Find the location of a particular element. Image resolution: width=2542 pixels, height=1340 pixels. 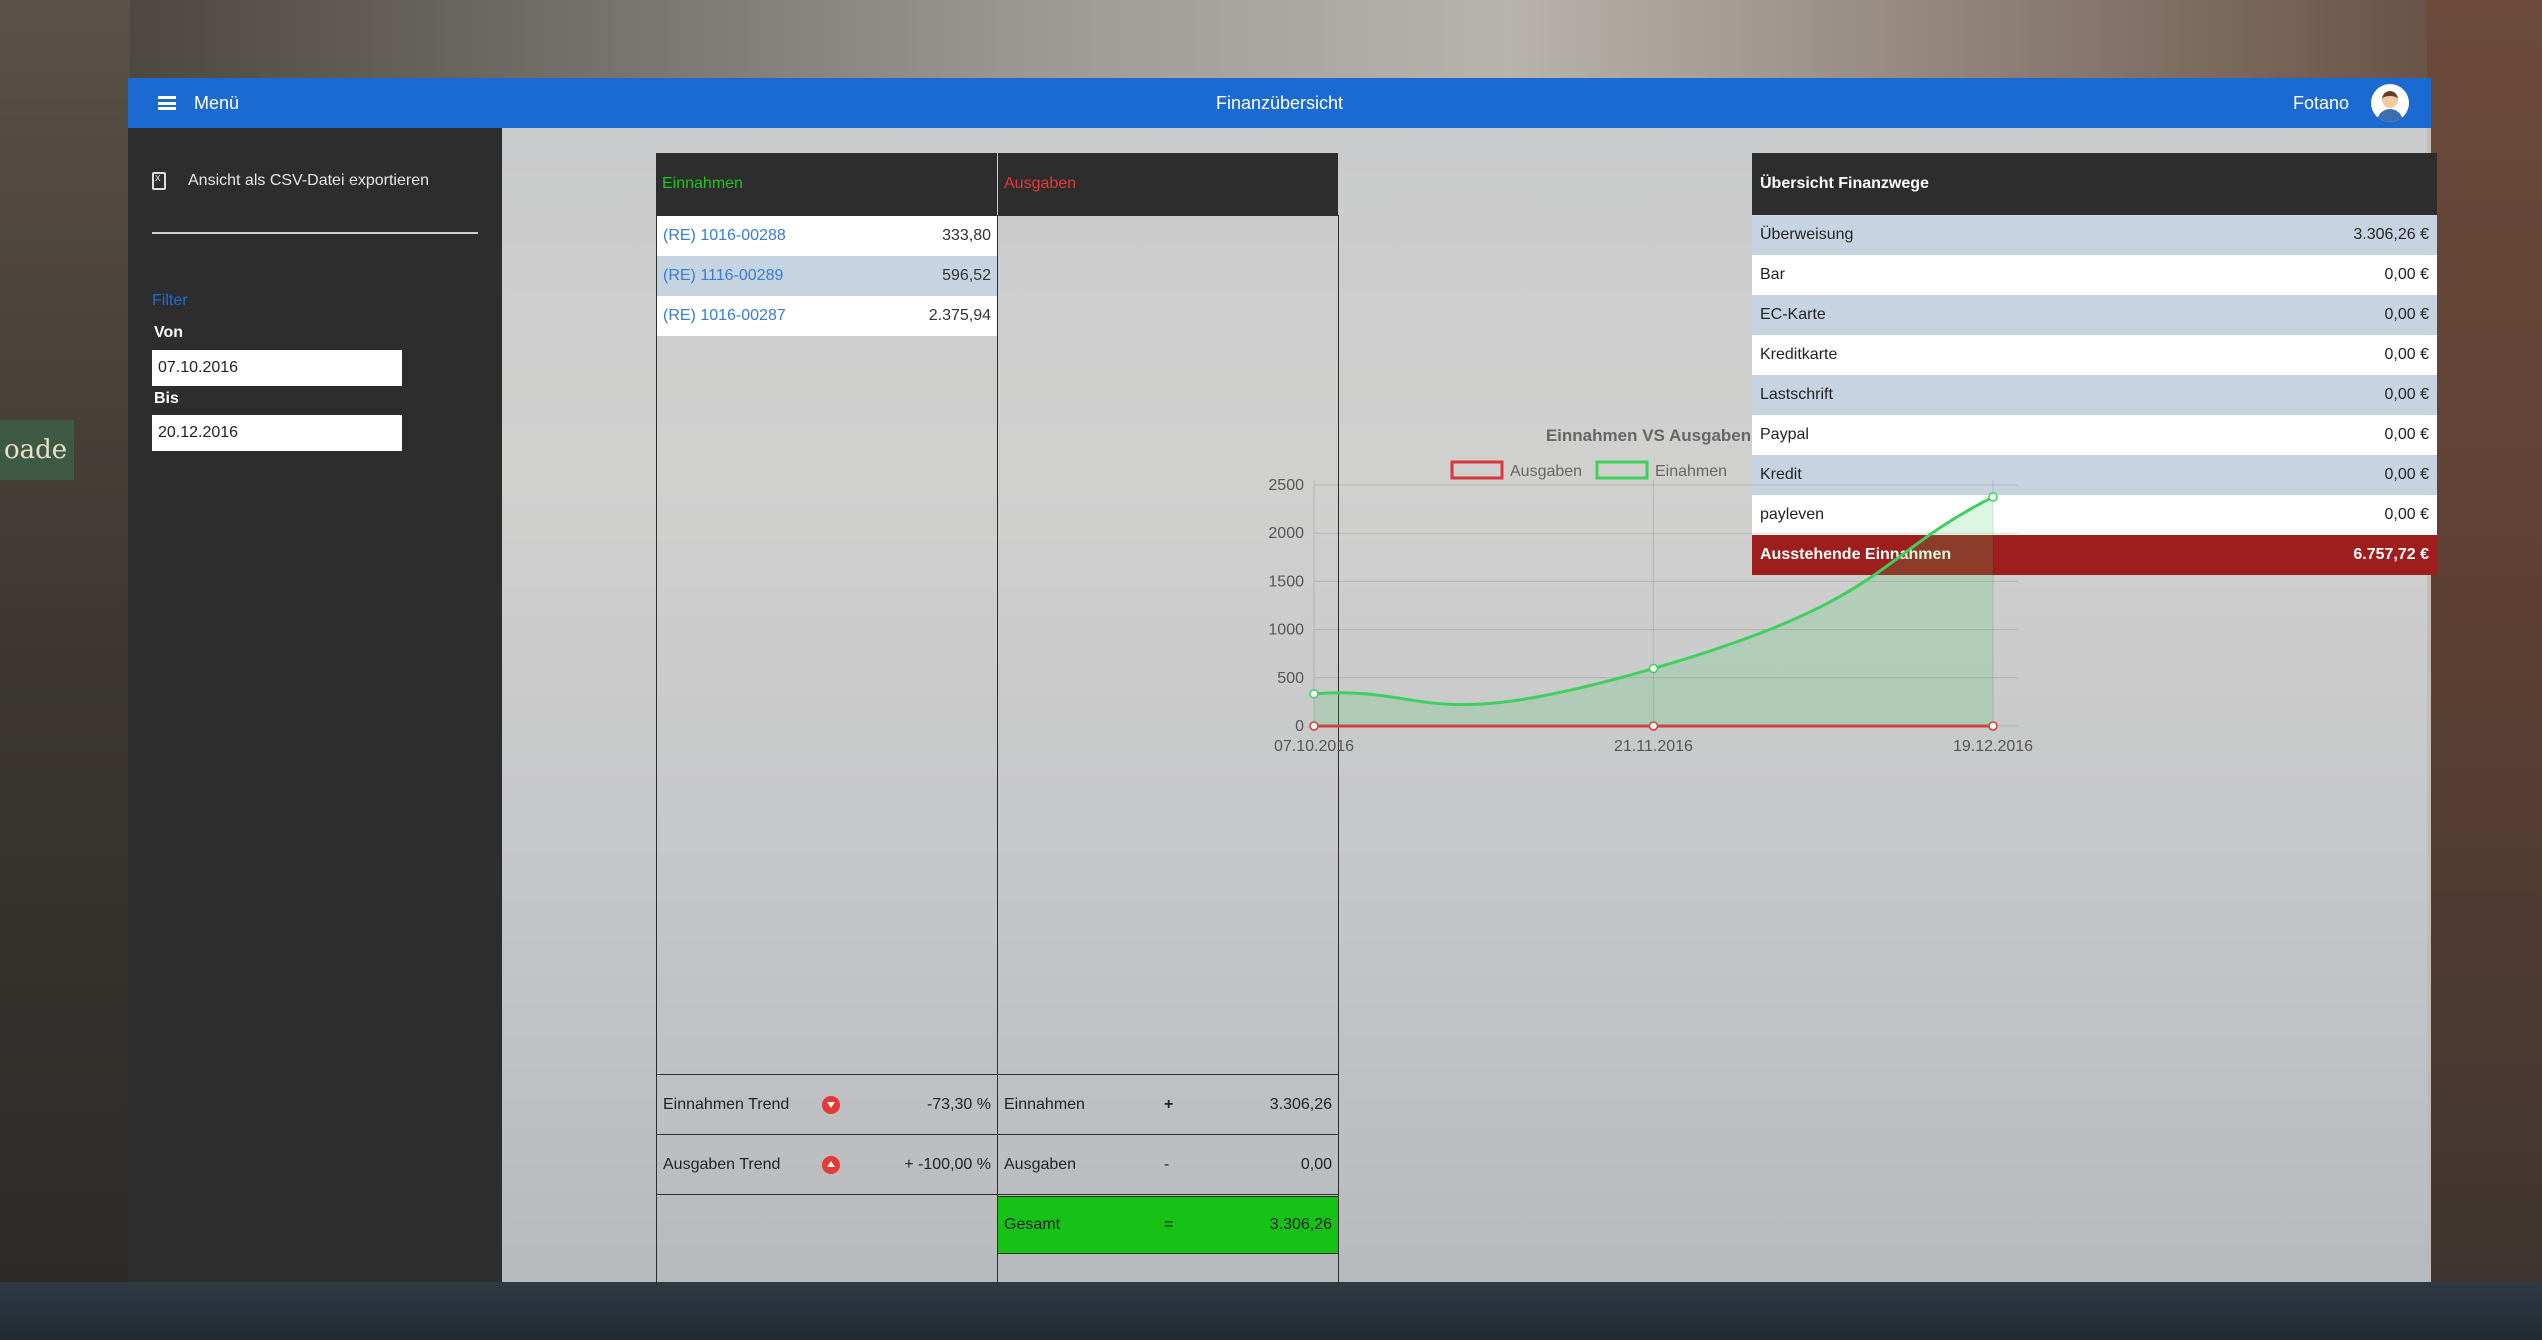

user-name: Fotano is located at coordinates (2320, 102).